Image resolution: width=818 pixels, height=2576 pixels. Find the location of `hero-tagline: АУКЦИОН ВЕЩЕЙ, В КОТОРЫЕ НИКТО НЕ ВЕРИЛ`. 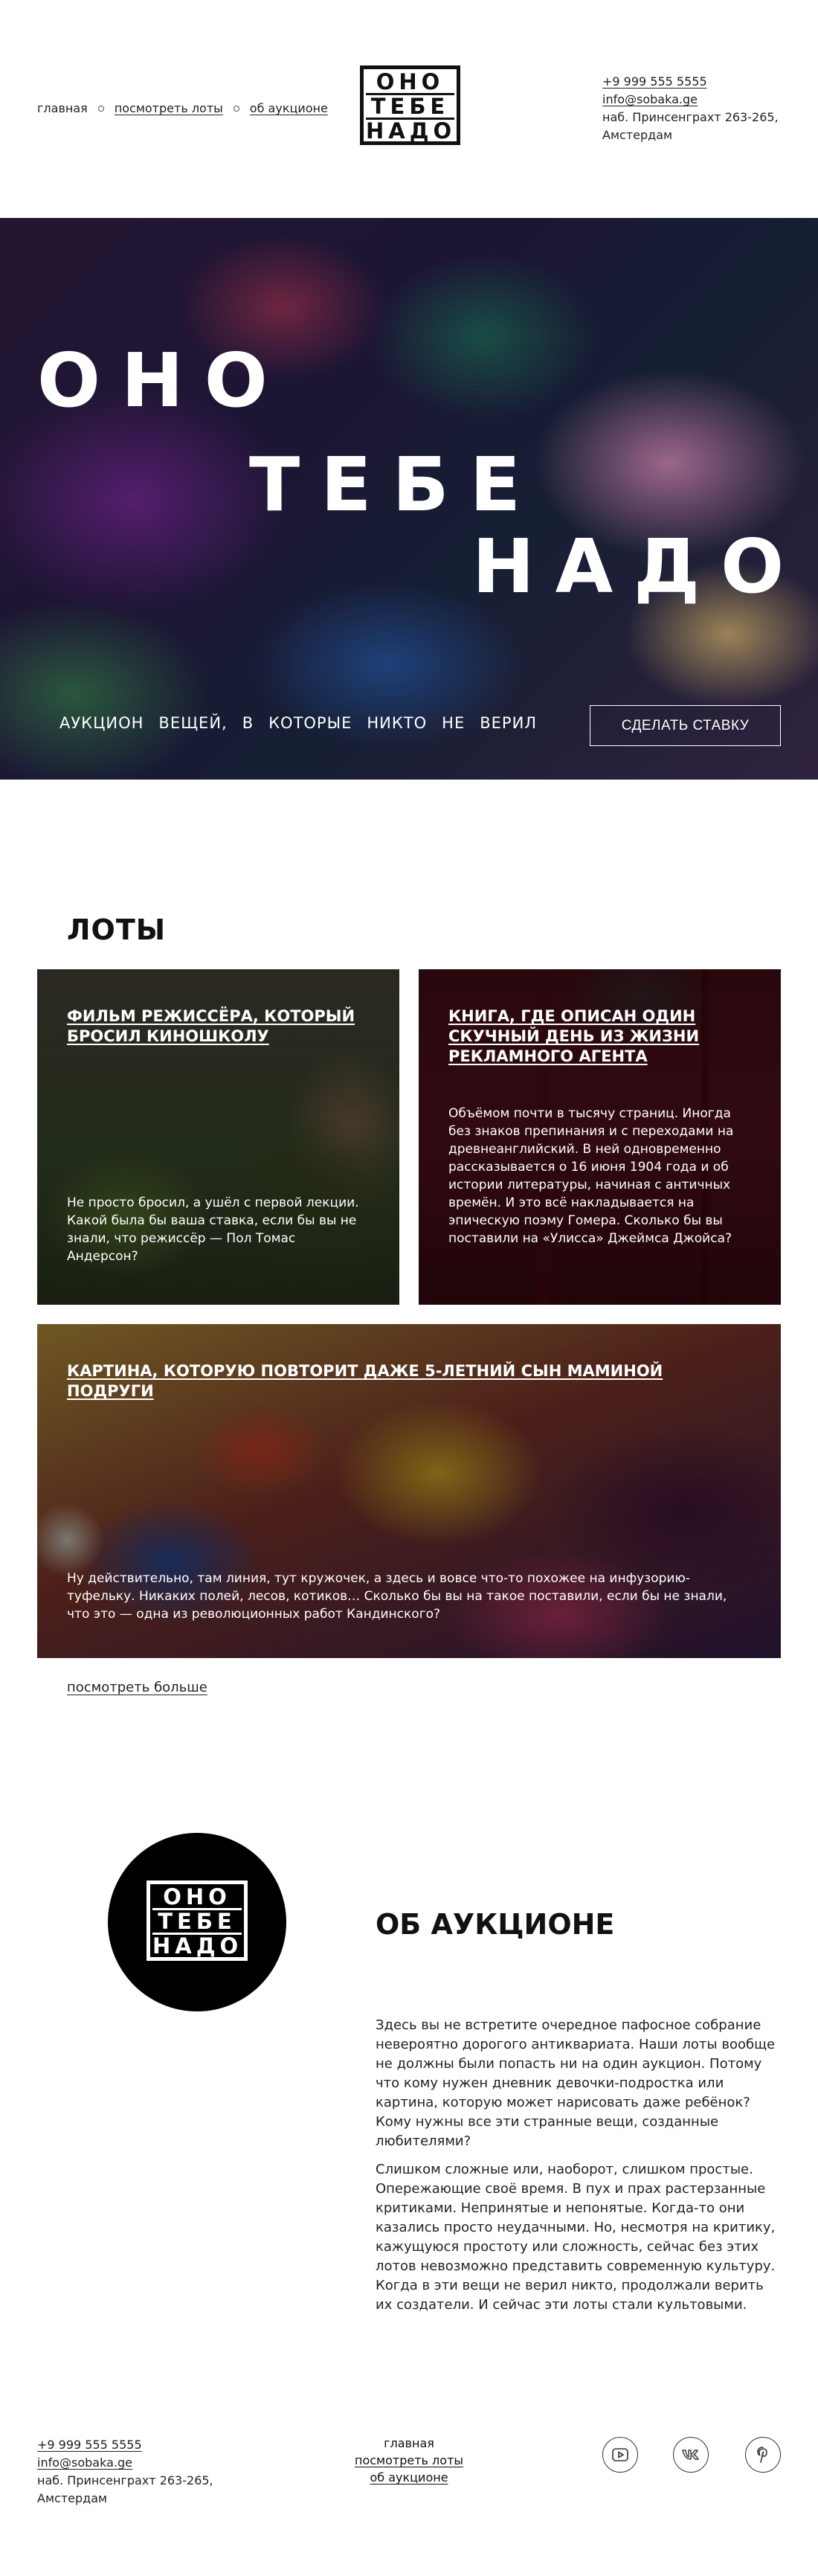

hero-tagline: АУКЦИОН ВЕЩЕЙ, В КОТОРЫЕ НИКТО НЕ ВЕРИЛ is located at coordinates (298, 723).